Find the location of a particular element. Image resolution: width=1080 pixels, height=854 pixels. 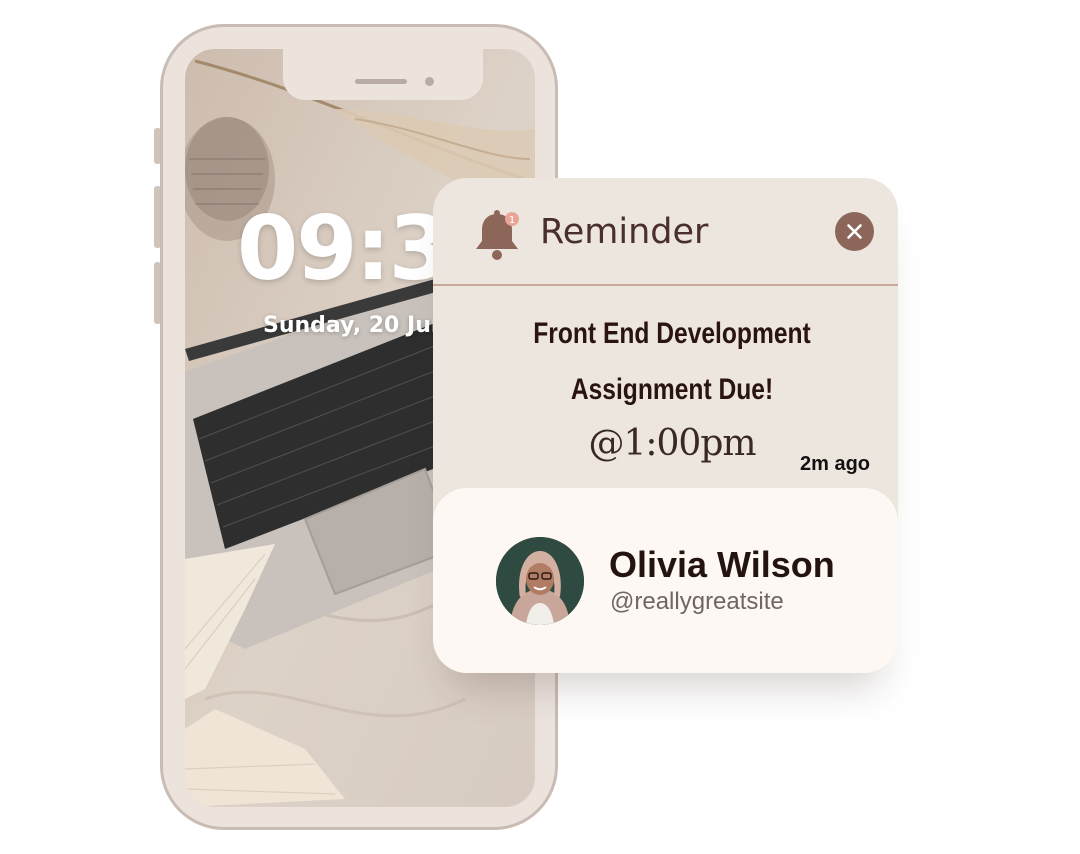

header-divider is located at coordinates (665, 285).